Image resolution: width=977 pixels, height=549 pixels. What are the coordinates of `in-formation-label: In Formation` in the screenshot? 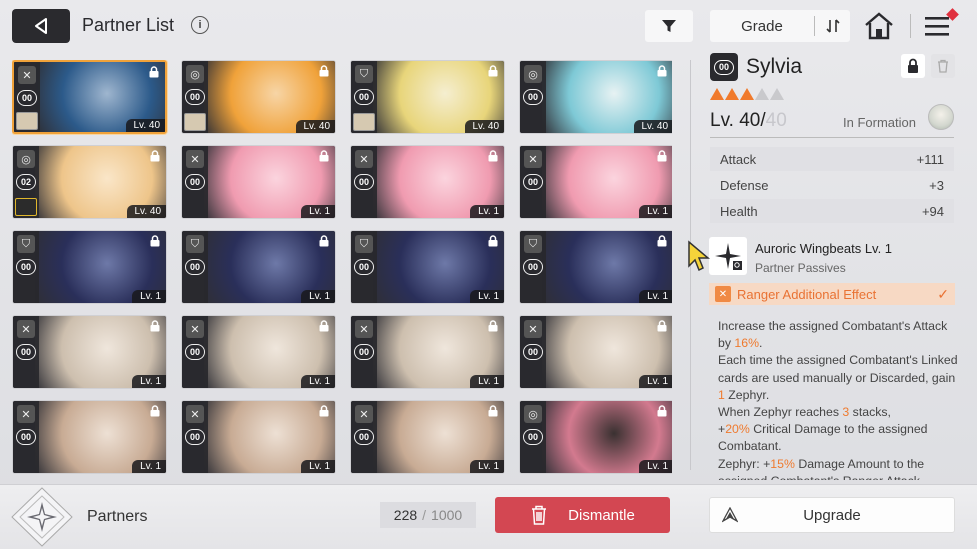 It's located at (879, 122).